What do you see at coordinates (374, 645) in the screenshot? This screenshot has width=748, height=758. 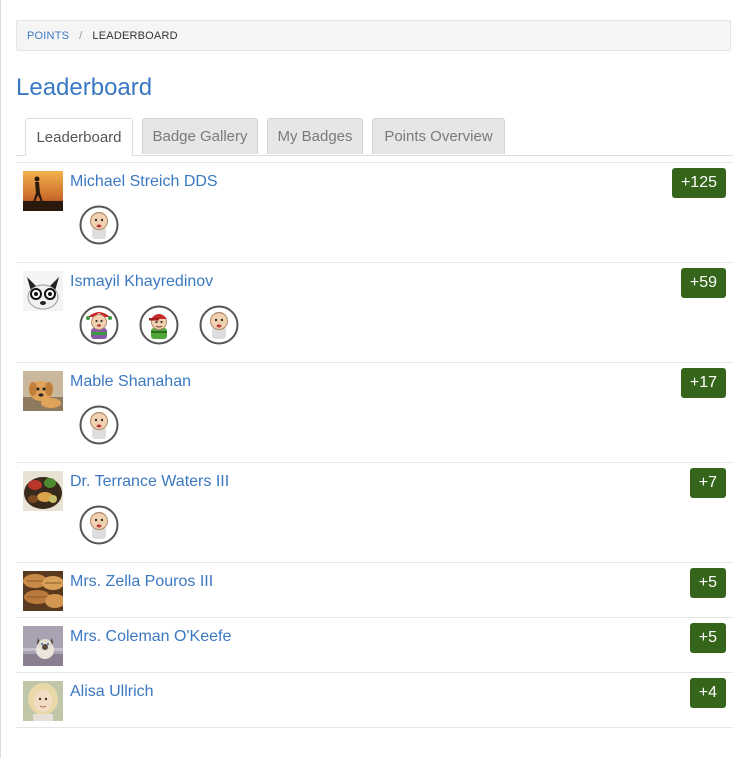 I see `leaderboard-row: Mrs. Coleman O'Keefe +5` at bounding box center [374, 645].